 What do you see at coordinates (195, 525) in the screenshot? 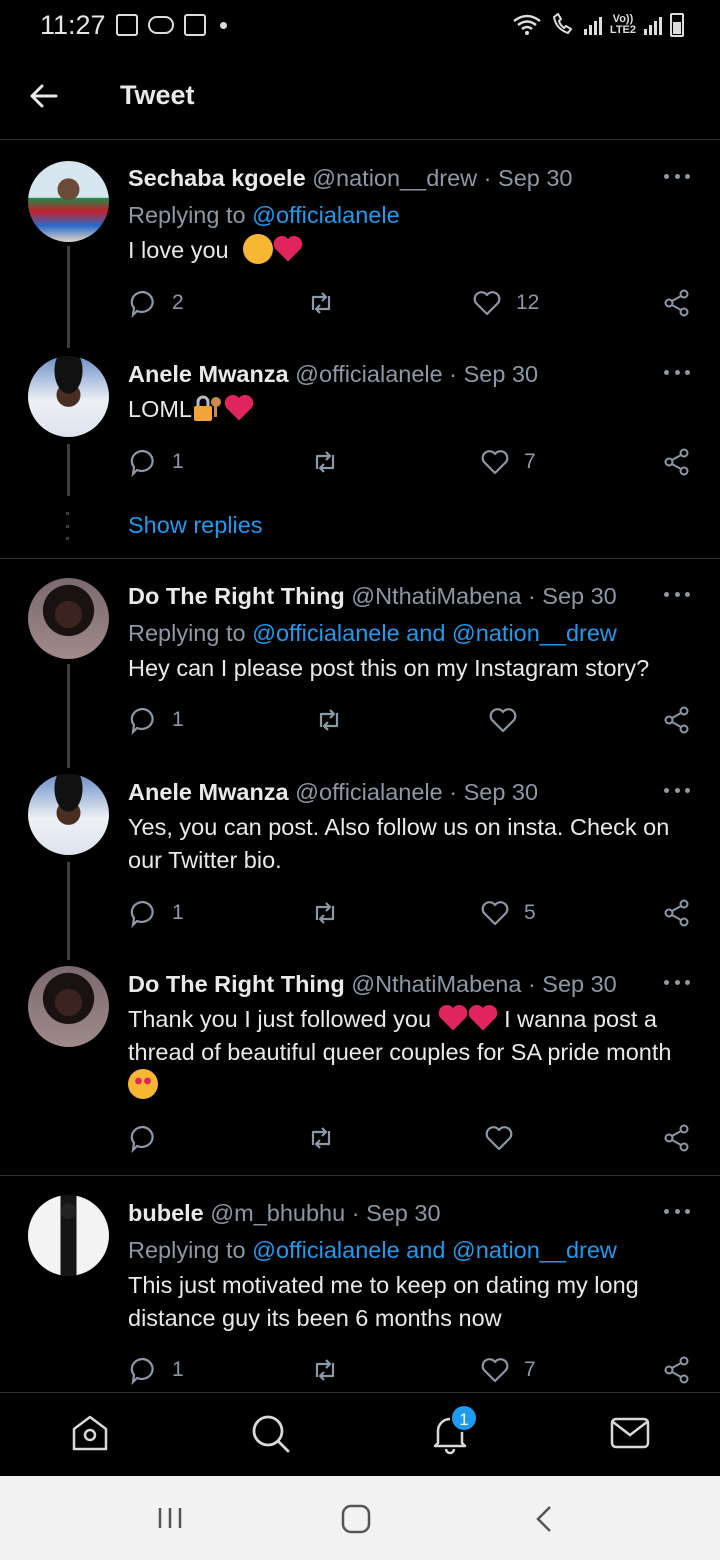
I see `show-replies-link: Show replies` at bounding box center [195, 525].